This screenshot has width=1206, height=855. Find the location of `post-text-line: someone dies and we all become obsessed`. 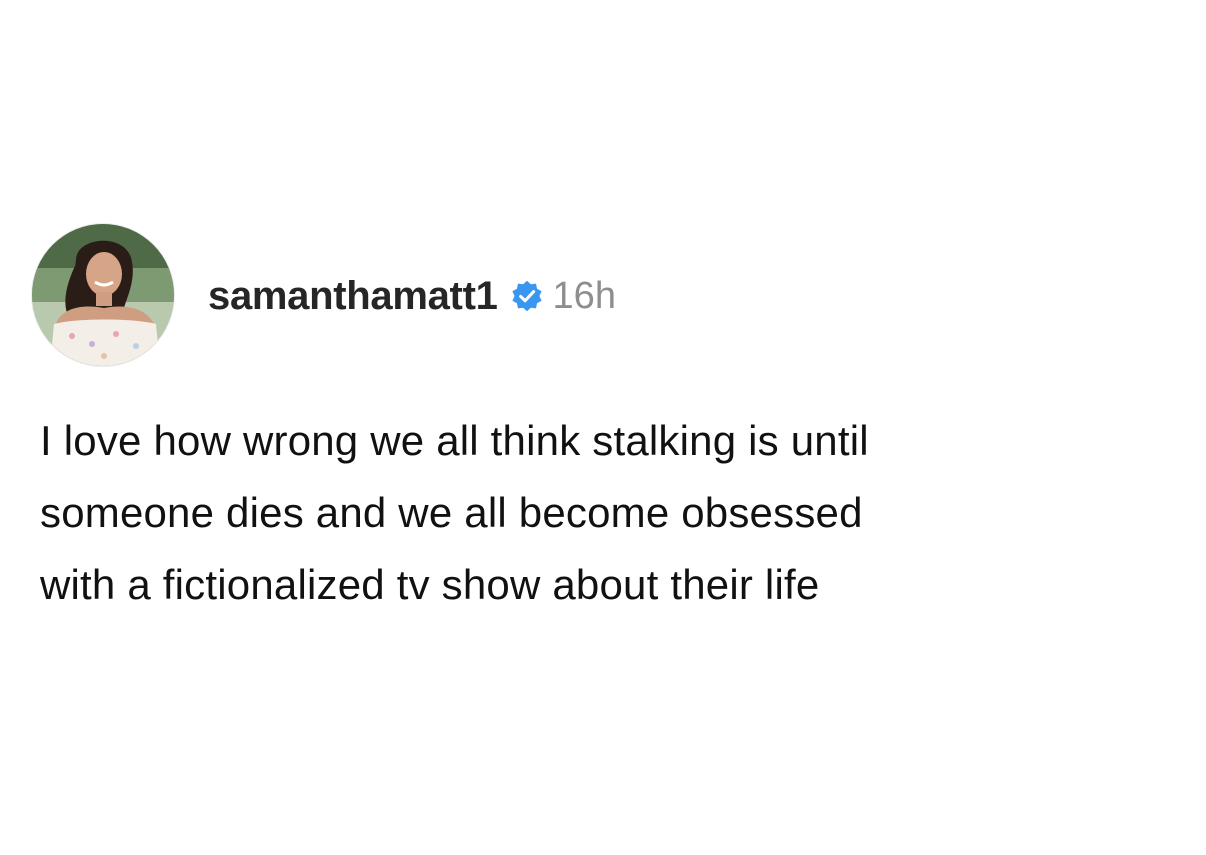

post-text-line: someone dies and we all become obsessed is located at coordinates (451, 512).